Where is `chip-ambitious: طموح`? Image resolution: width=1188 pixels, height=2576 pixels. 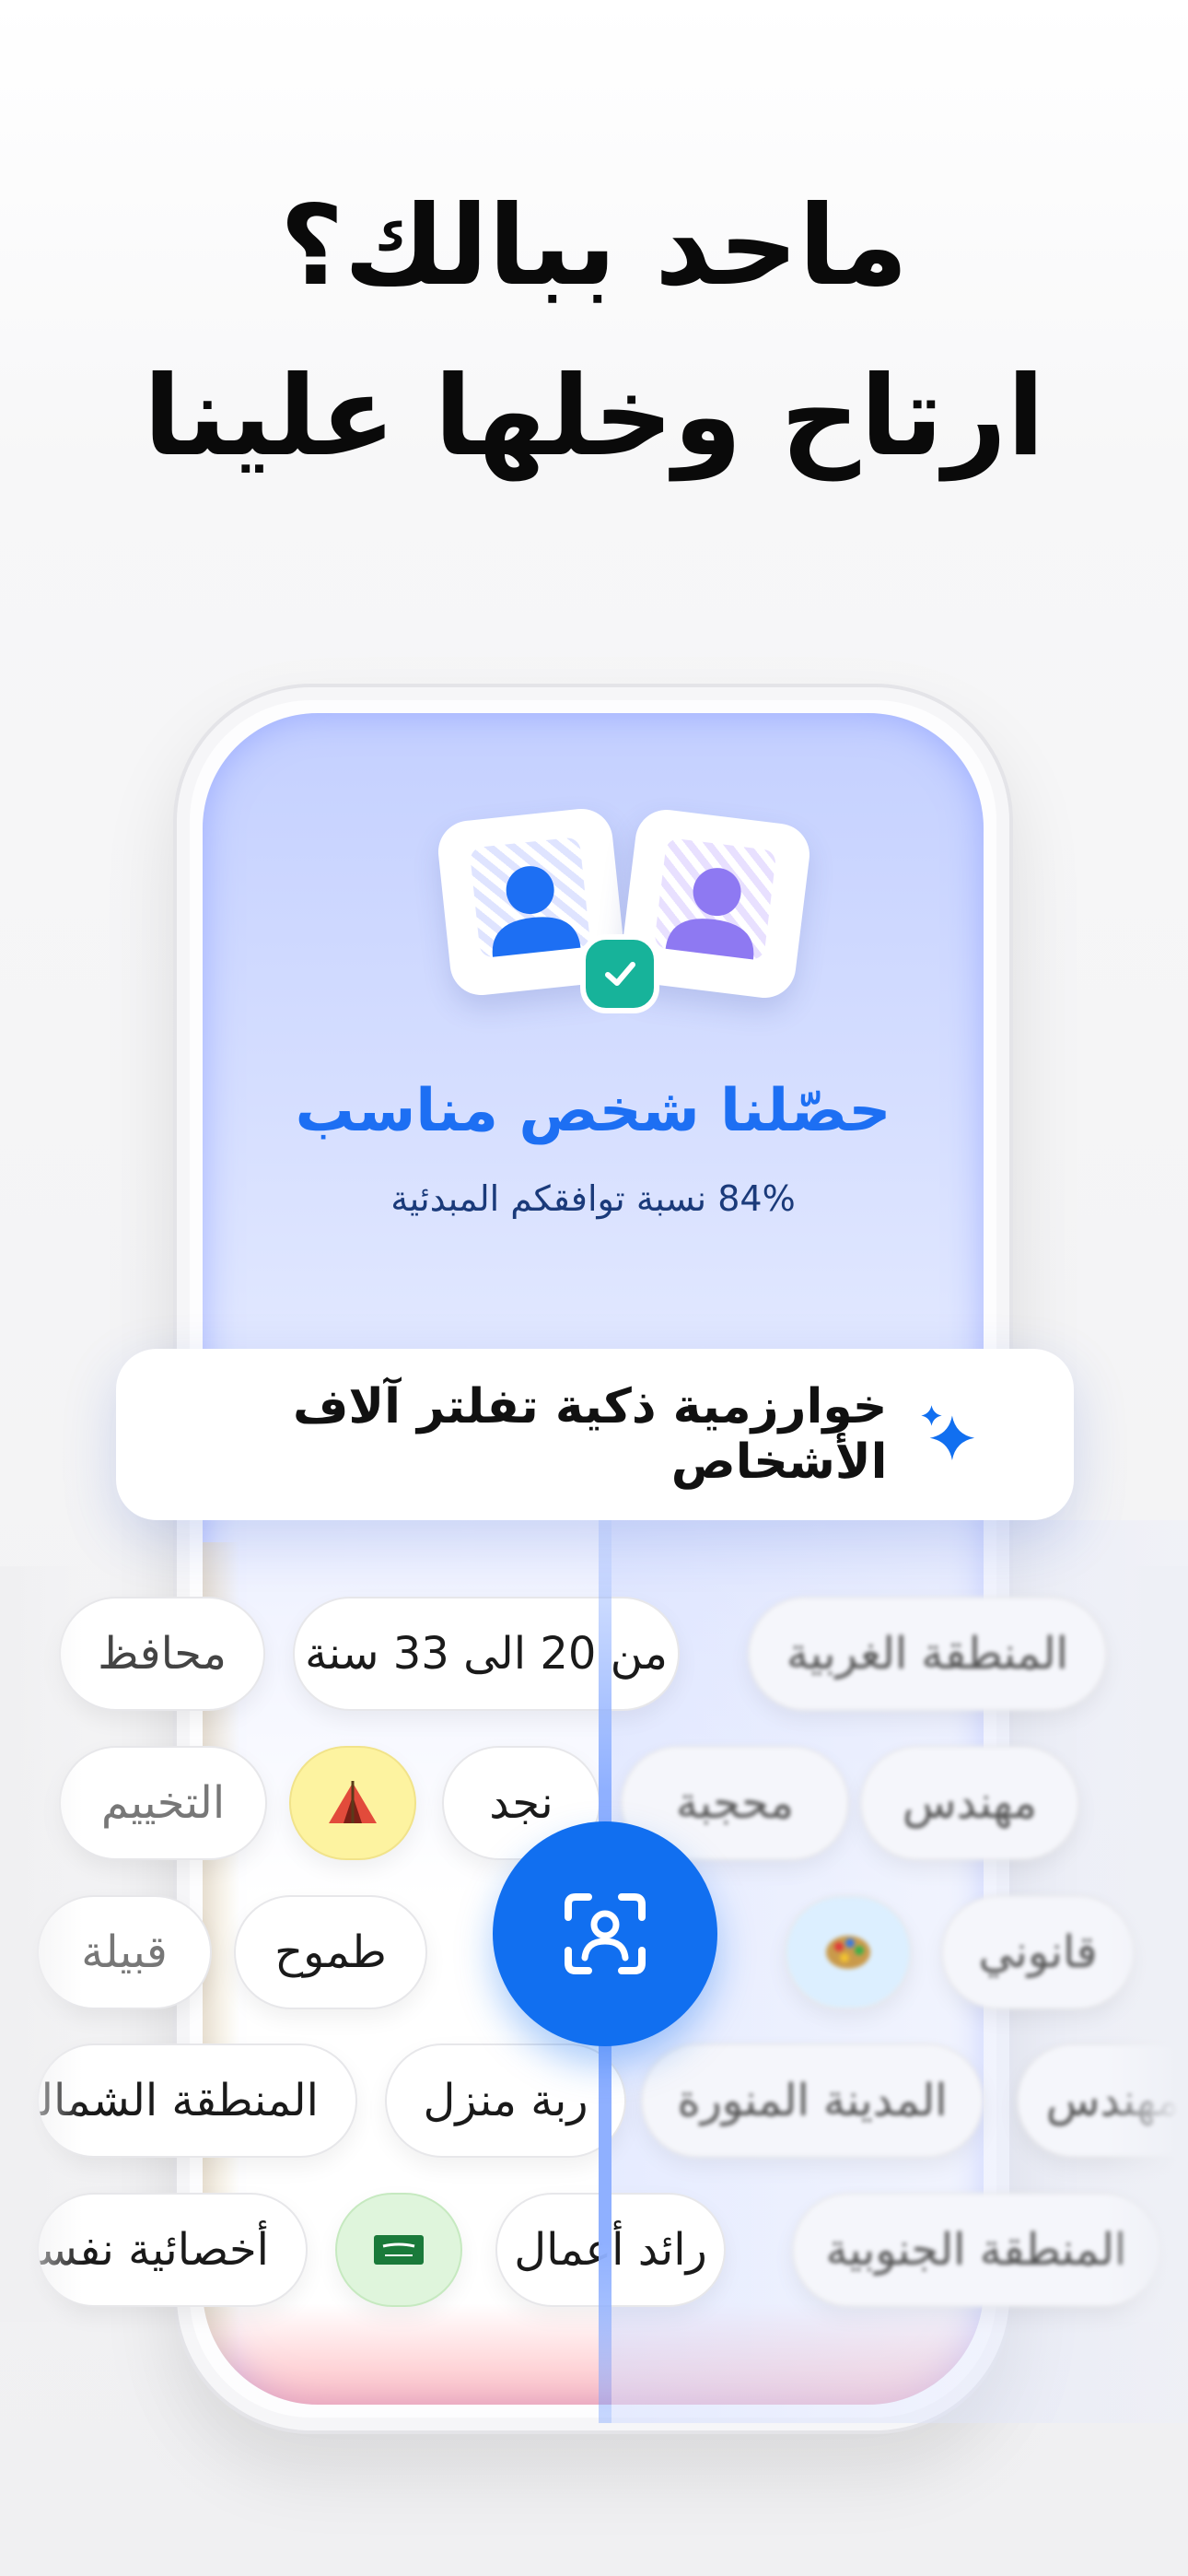
chip-ambitious: طموح is located at coordinates (330, 1952).